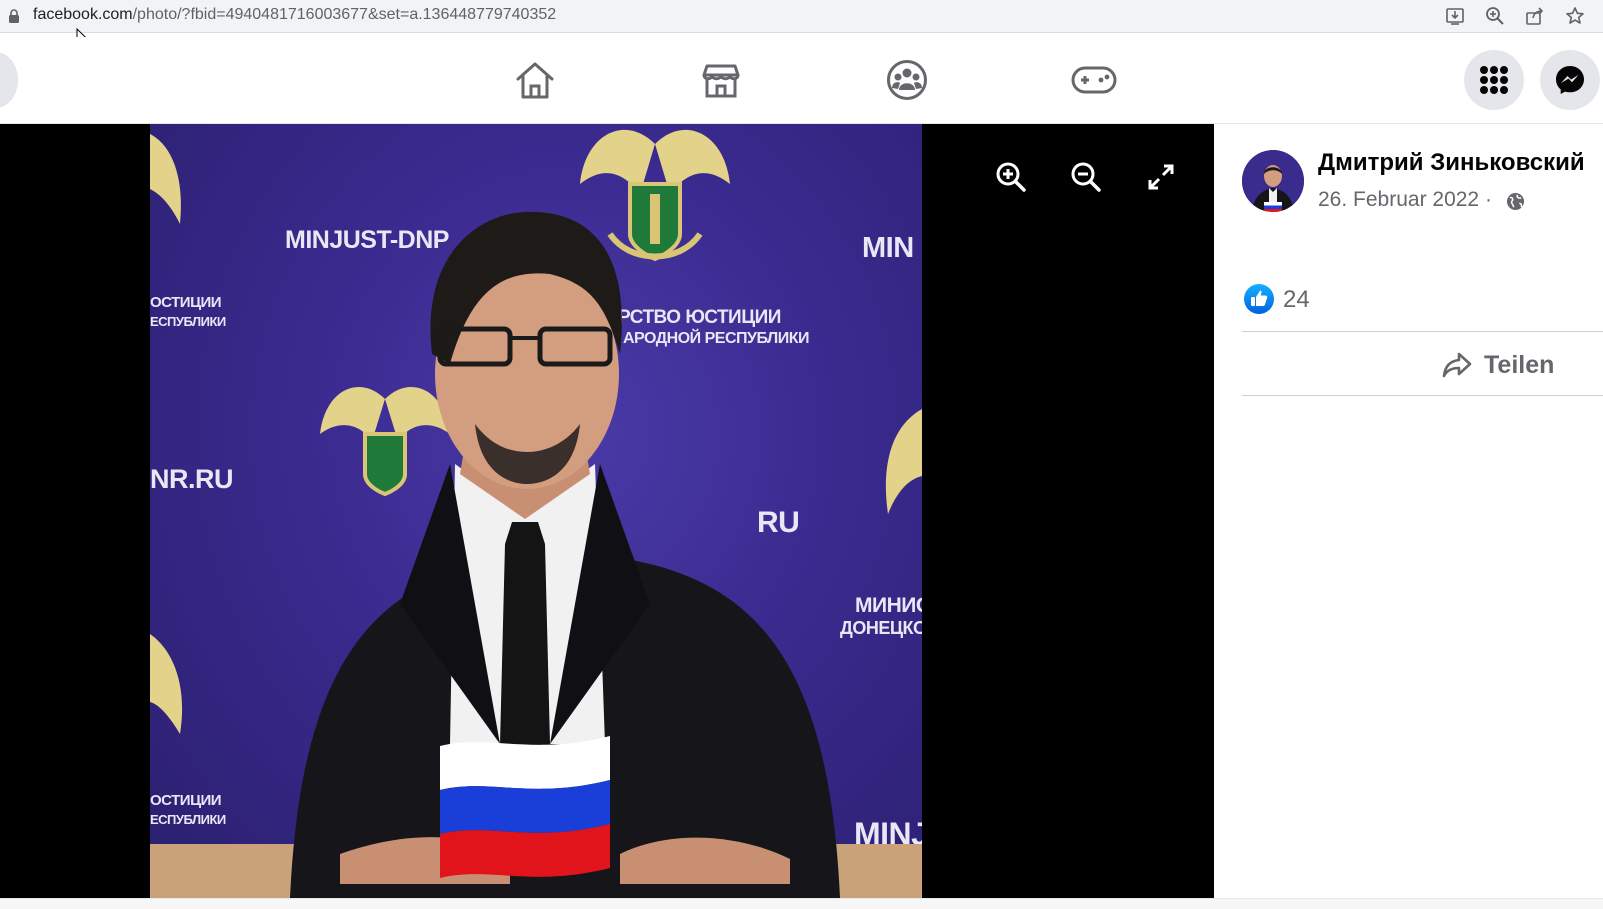 This screenshot has width=1603, height=909. What do you see at coordinates (1535, 16) in the screenshot?
I see `share-icon` at bounding box center [1535, 16].